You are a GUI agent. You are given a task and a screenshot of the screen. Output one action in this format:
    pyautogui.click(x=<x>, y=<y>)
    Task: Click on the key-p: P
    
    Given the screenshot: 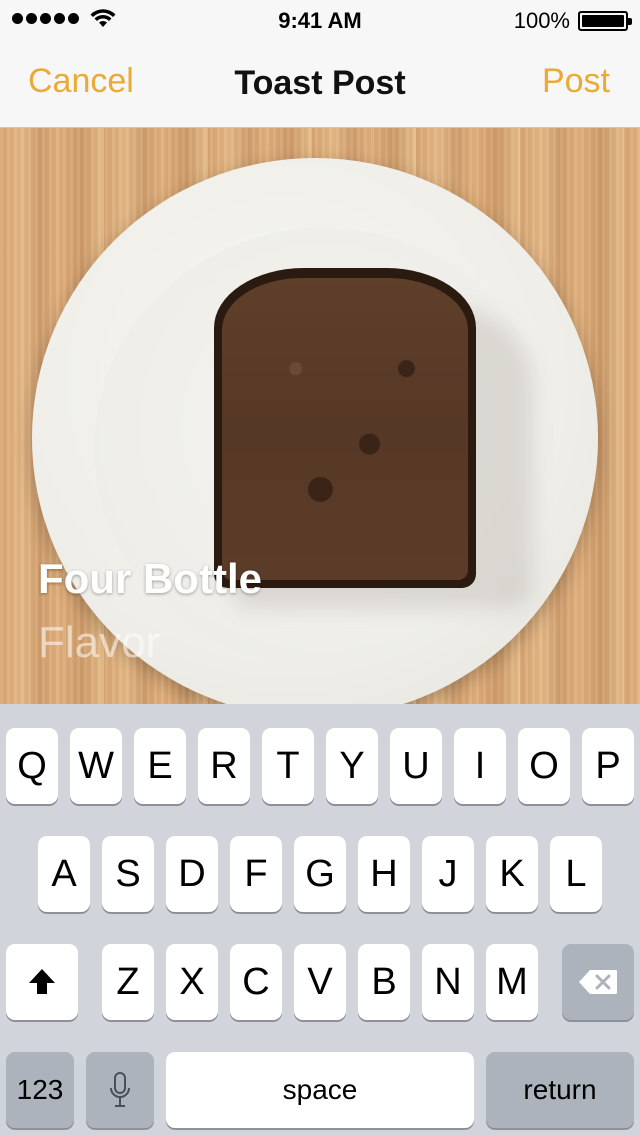 What is the action you would take?
    pyautogui.click(x=608, y=766)
    